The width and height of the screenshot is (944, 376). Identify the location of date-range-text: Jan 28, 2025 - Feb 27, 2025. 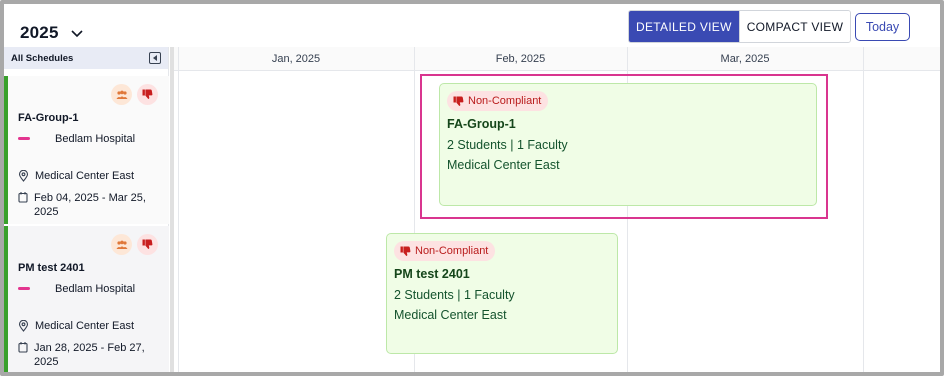
(89, 355).